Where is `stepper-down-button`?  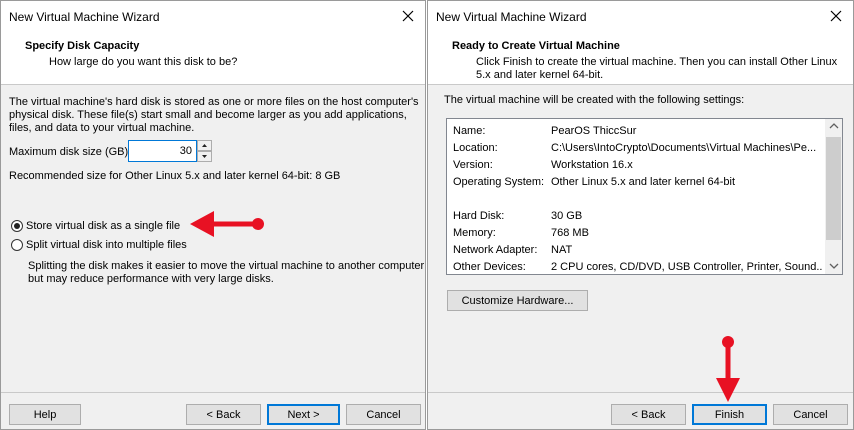 stepper-down-button is located at coordinates (204, 156).